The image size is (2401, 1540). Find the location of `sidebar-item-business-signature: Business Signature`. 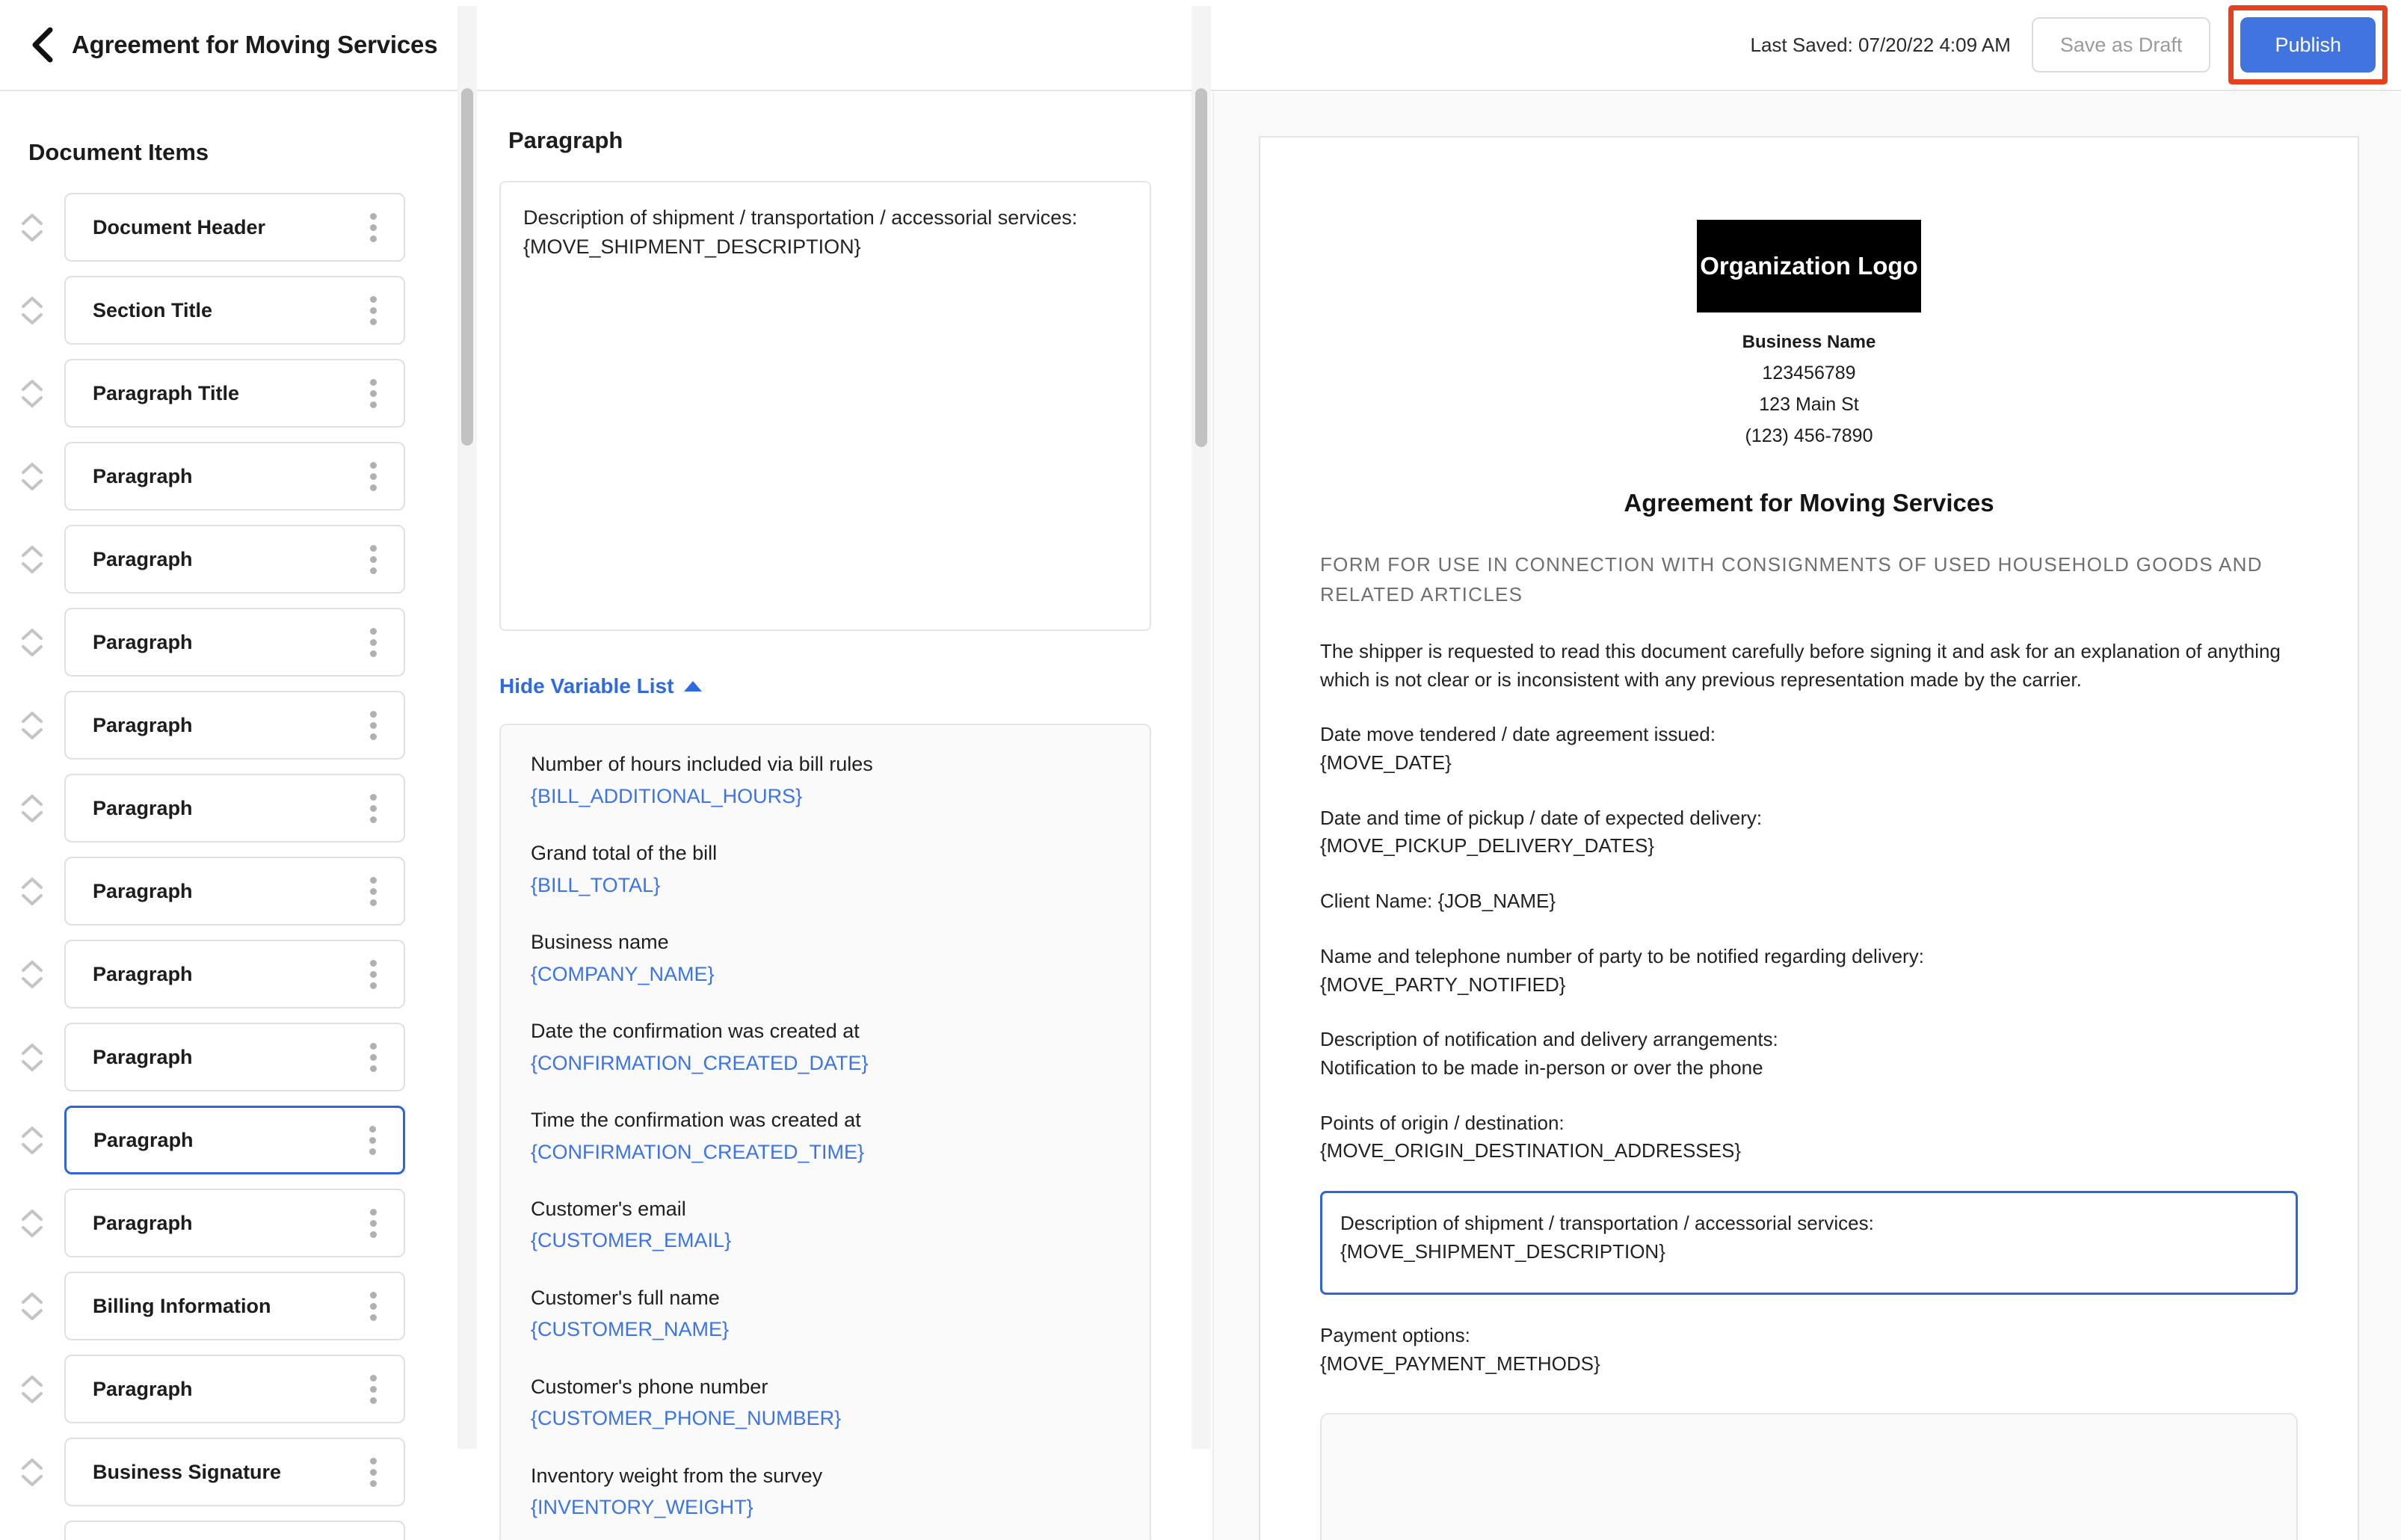

sidebar-item-business-signature: Business Signature is located at coordinates (235, 1472).